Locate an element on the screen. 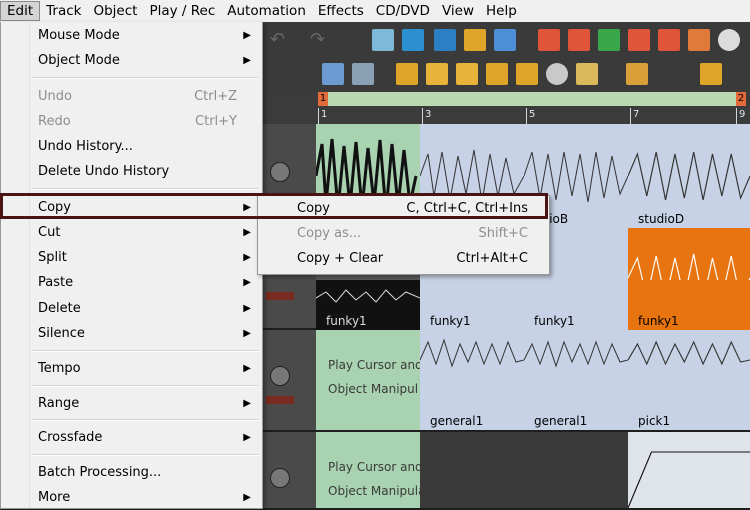 This screenshot has height=510, width=750. audio-clip: pick1 is located at coordinates (689, 380).